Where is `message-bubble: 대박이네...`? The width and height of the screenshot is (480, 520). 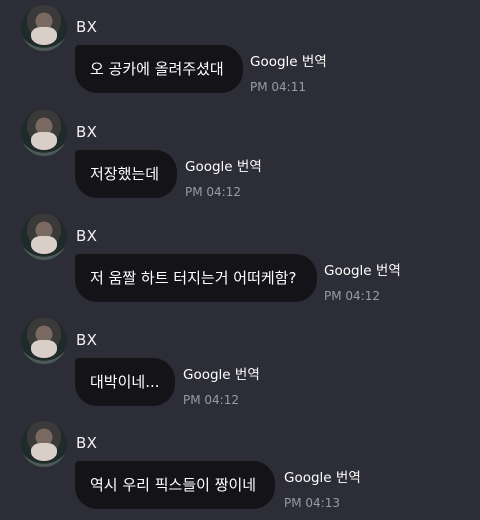 message-bubble: 대박이네... is located at coordinates (125, 382).